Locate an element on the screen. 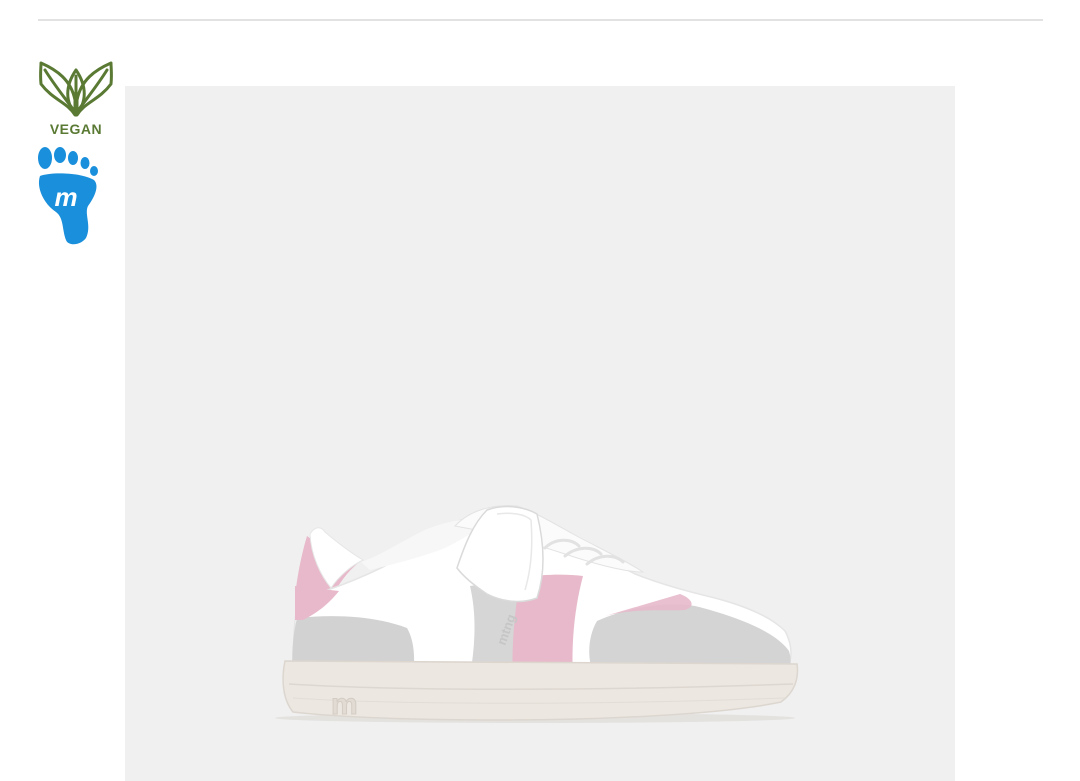  barefoot-badge: m is located at coordinates (69, 196).